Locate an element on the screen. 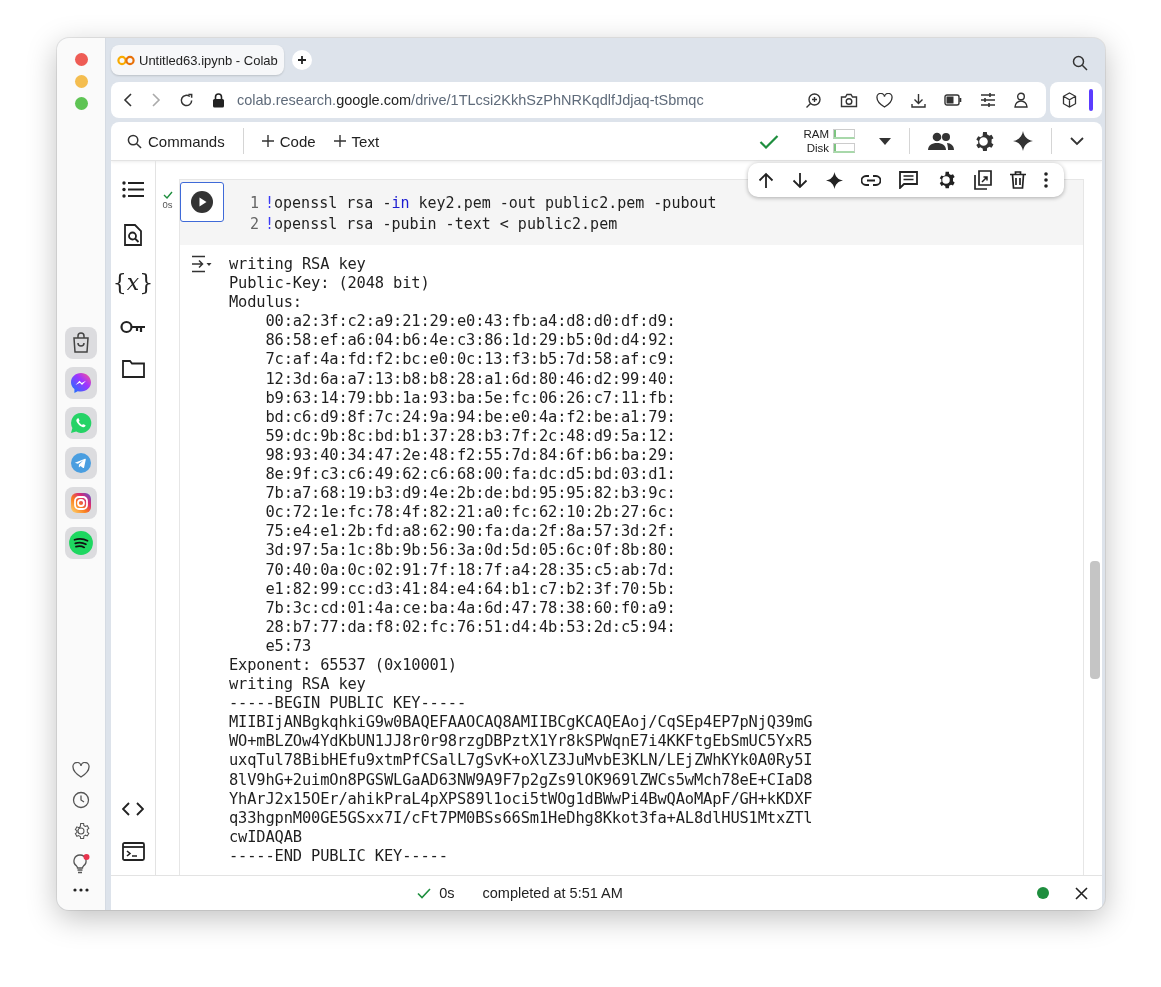 This screenshot has width=1161, height=987. new-tab-button is located at coordinates (301, 60).